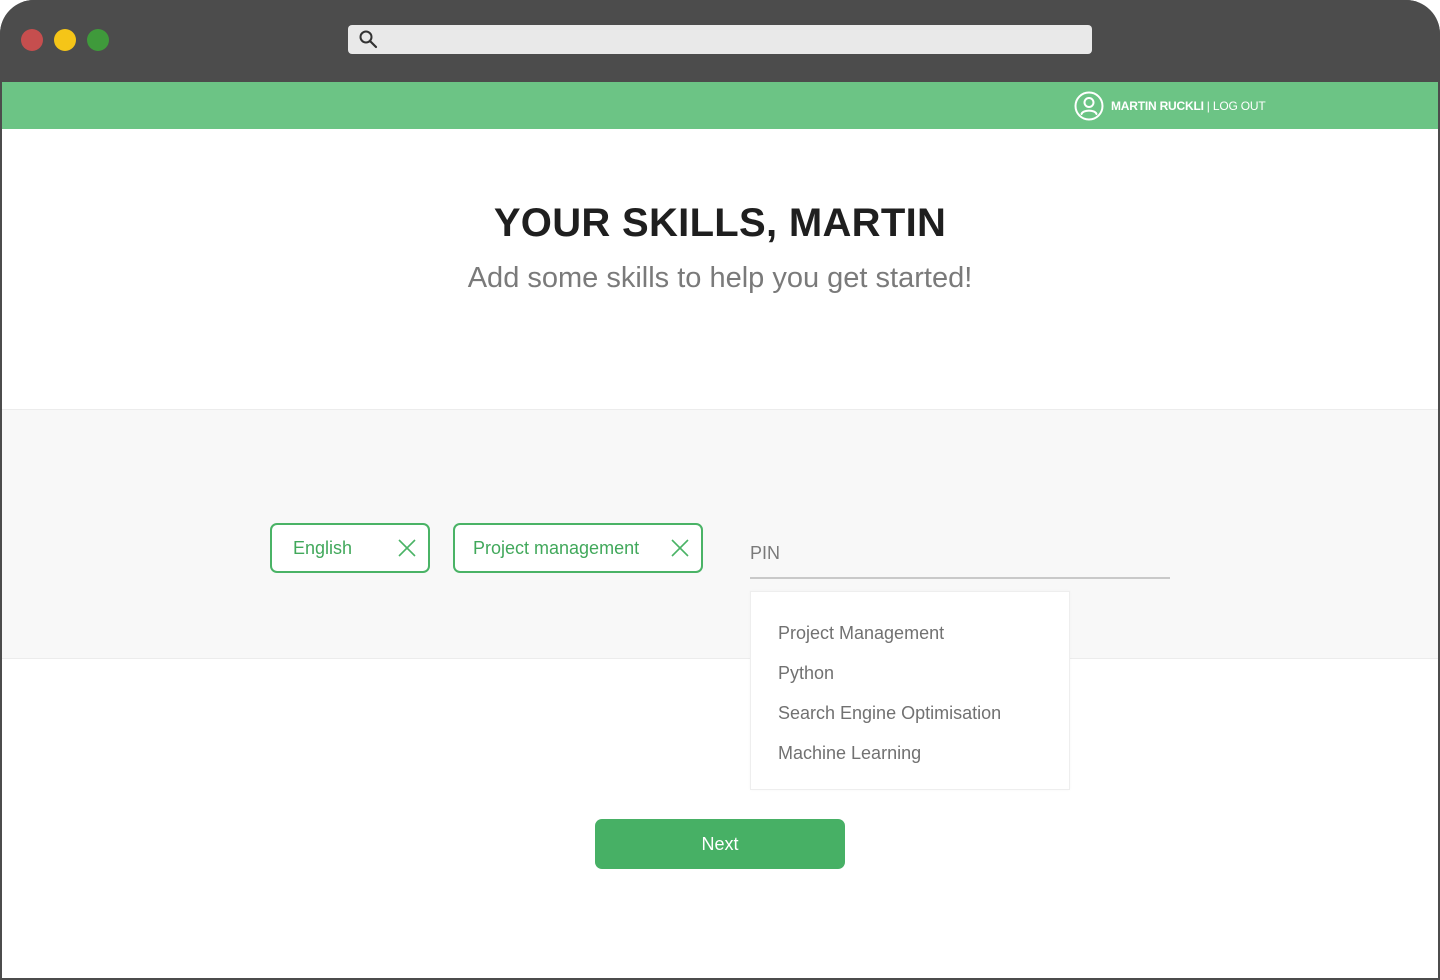  What do you see at coordinates (98, 40) in the screenshot?
I see `maximize-window-button` at bounding box center [98, 40].